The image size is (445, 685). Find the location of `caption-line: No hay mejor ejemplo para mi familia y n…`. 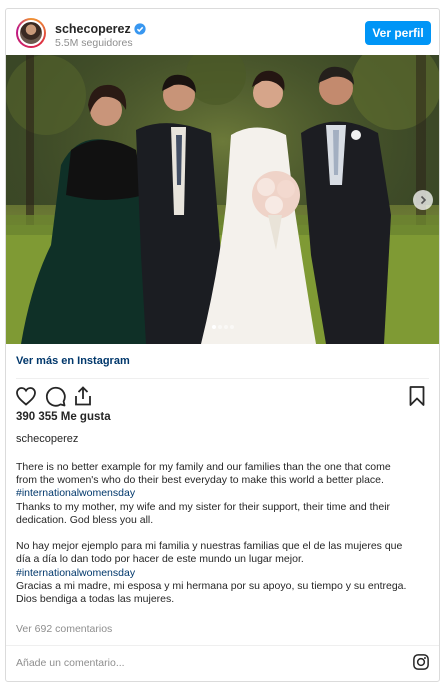

caption-line: No hay mejor ejemplo para mi familia y n… is located at coordinates (209, 546).